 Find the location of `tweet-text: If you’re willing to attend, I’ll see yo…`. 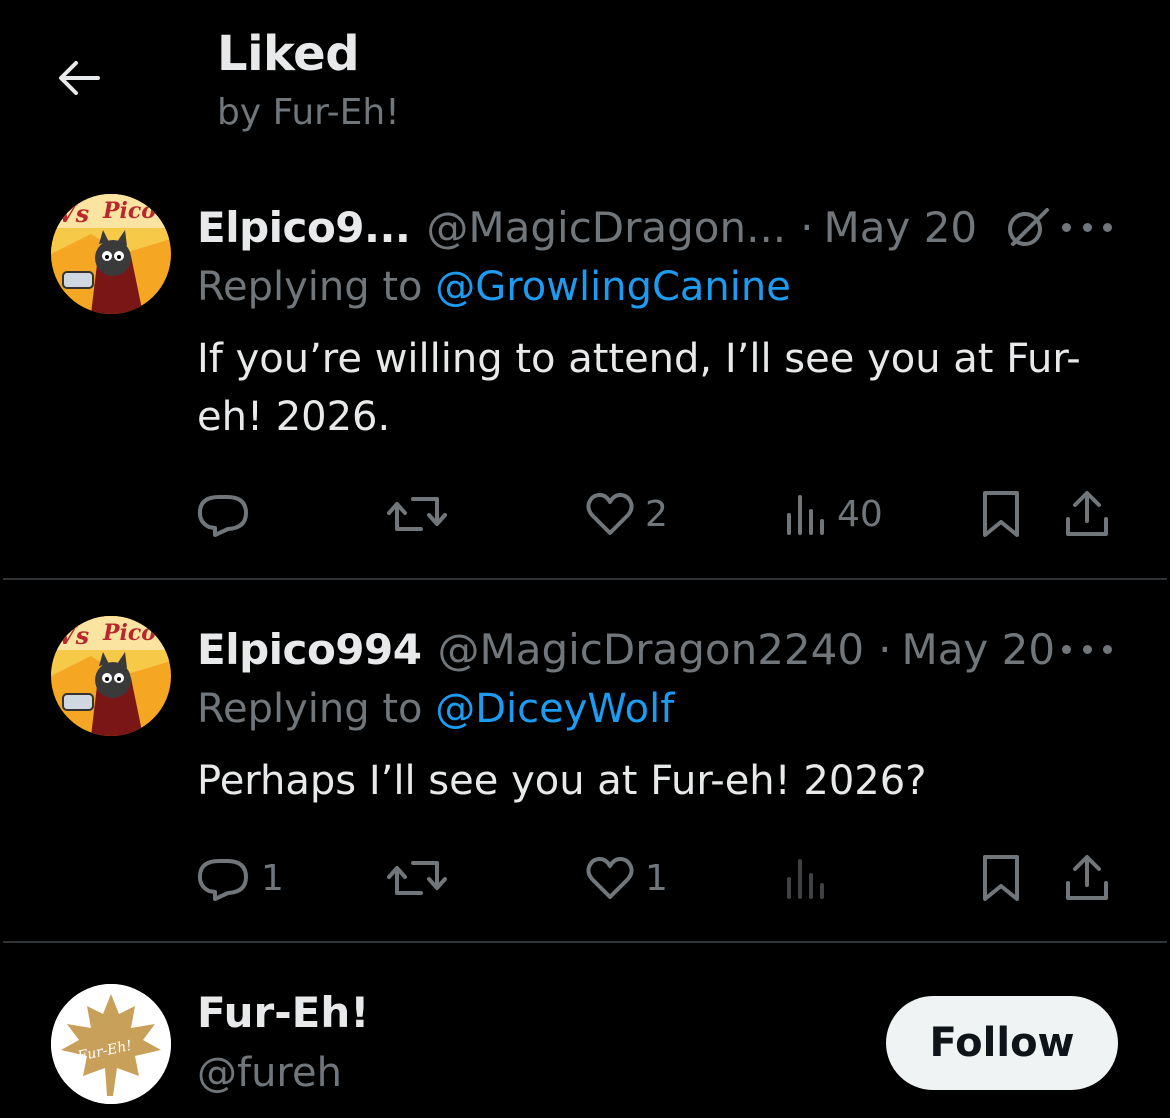

tweet-text: If you’re willing to attend, I’ll see yo… is located at coordinates (639, 388).